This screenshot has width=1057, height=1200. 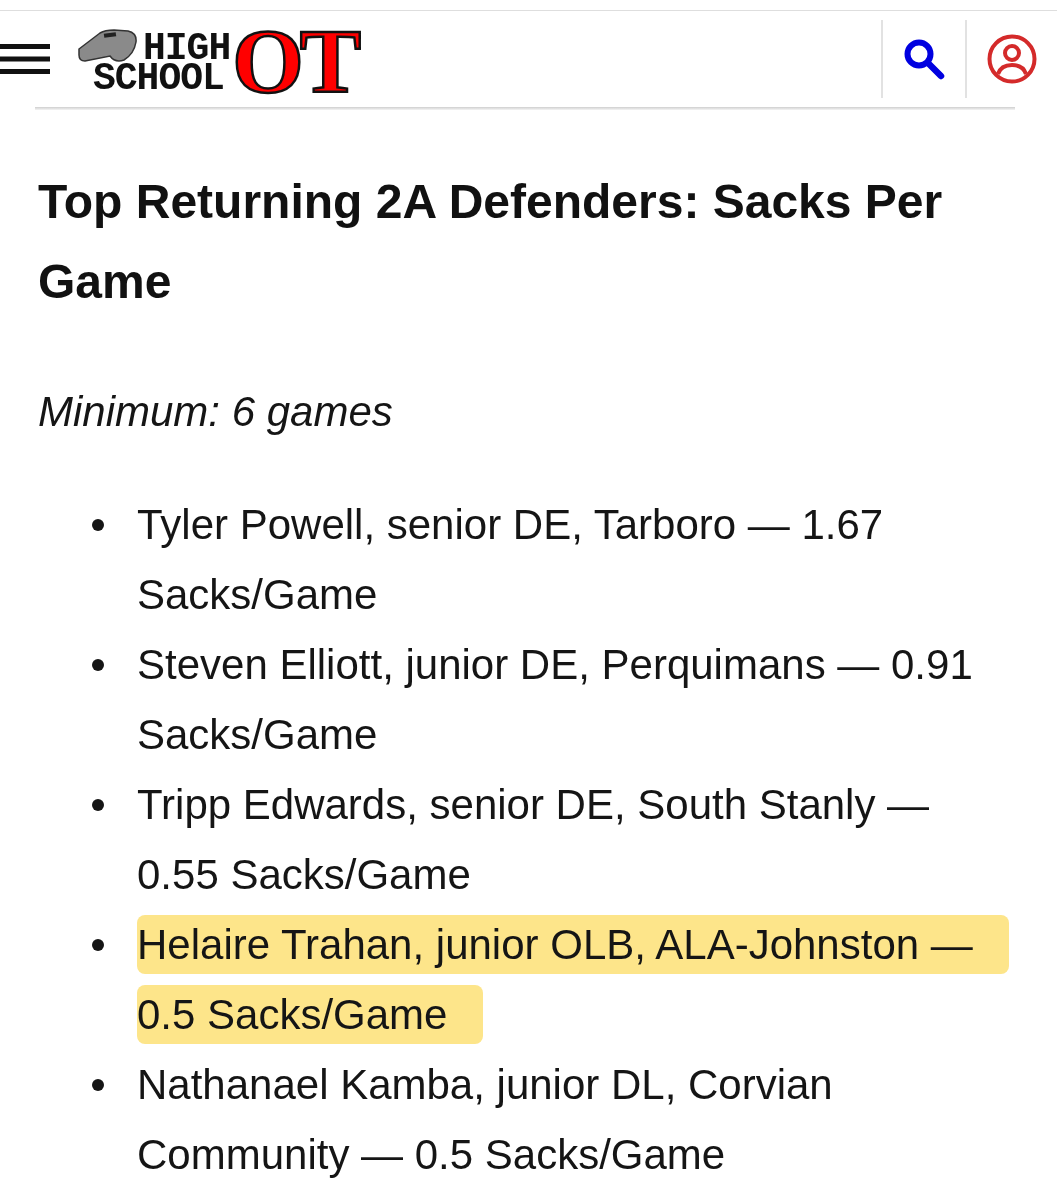 I want to click on criteria-note: Minimum: 6 games, so click(x=216, y=412).